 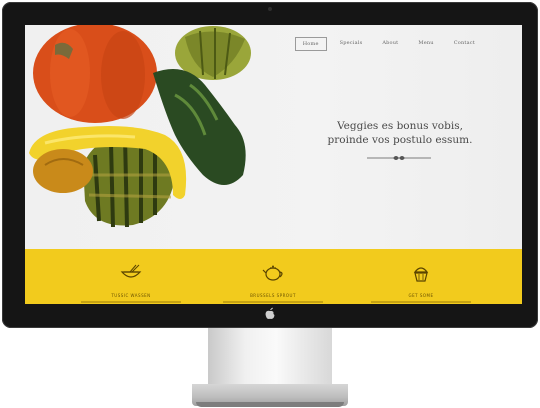 I want to click on nav-item-about: About, so click(x=390, y=44).